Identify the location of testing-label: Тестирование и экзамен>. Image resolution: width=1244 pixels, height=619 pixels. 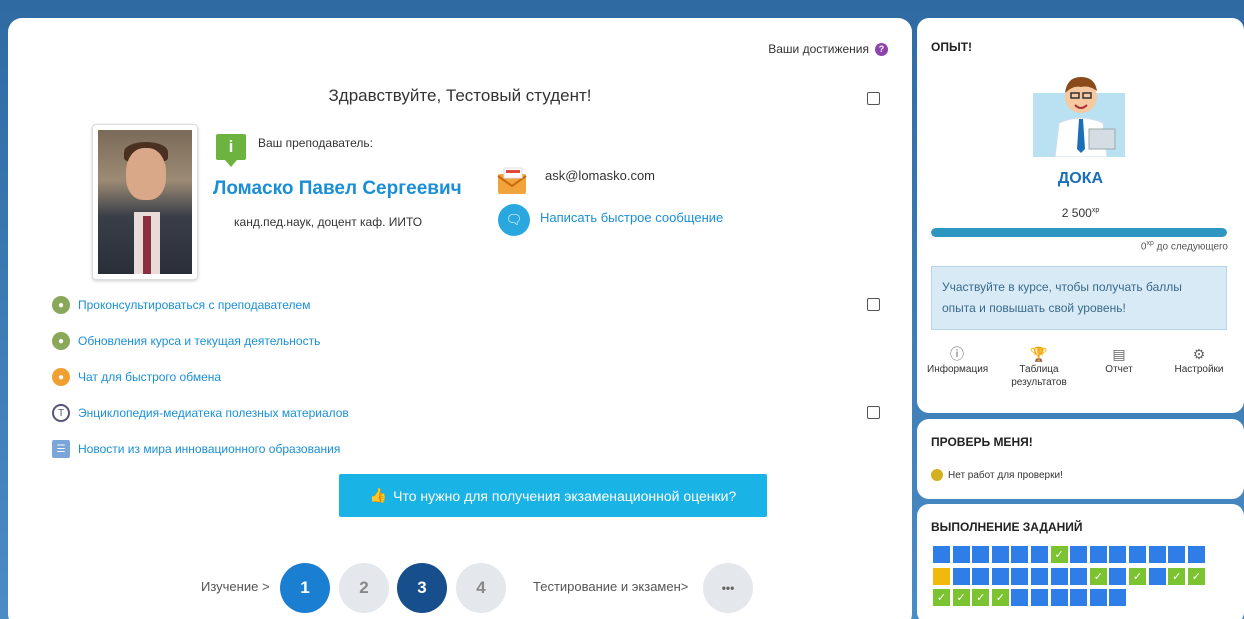
(611, 586).